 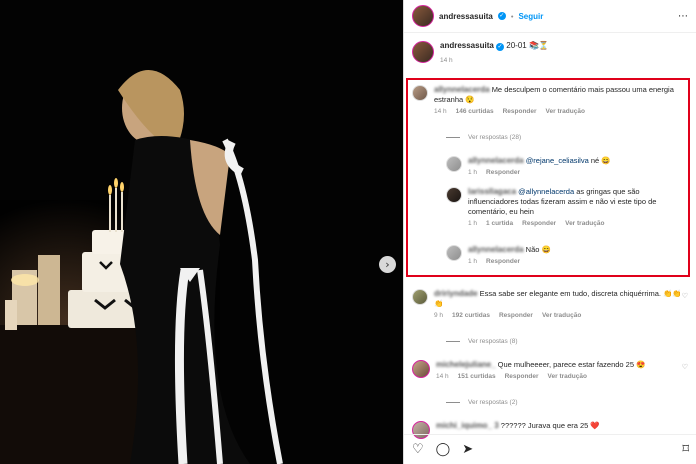 What do you see at coordinates (443, 449) in the screenshot?
I see `comment-icon: ◯` at bounding box center [443, 449].